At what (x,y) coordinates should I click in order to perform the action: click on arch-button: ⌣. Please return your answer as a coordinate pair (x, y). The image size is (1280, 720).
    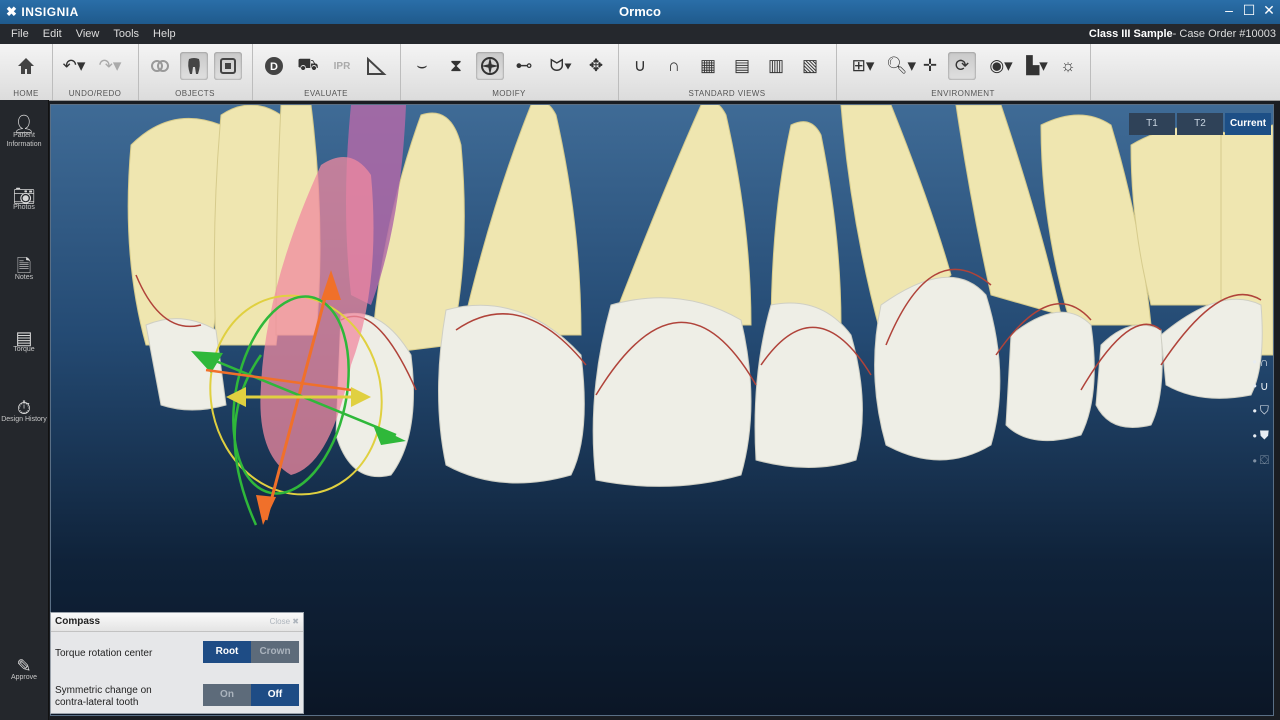
    Looking at the image, I should click on (422, 66).